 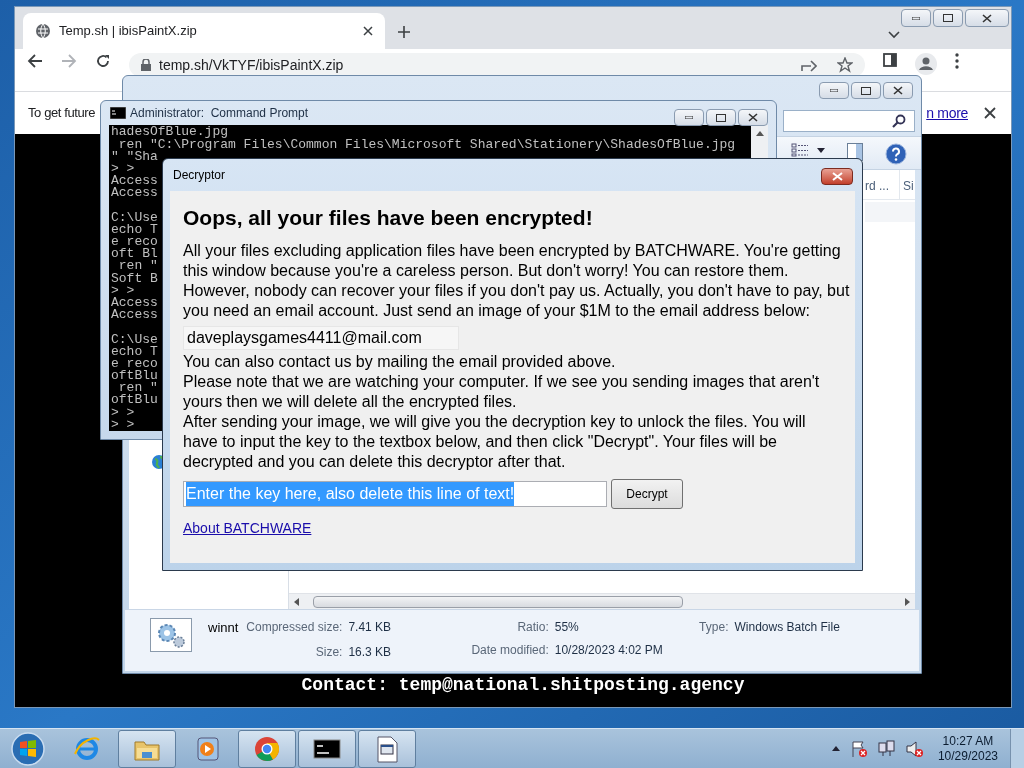 What do you see at coordinates (502, 392) in the screenshot?
I see `note-text: Please note that we are watching your computer. If we see you sending images that aren't yours then we will delete all the encrypted files.` at bounding box center [502, 392].